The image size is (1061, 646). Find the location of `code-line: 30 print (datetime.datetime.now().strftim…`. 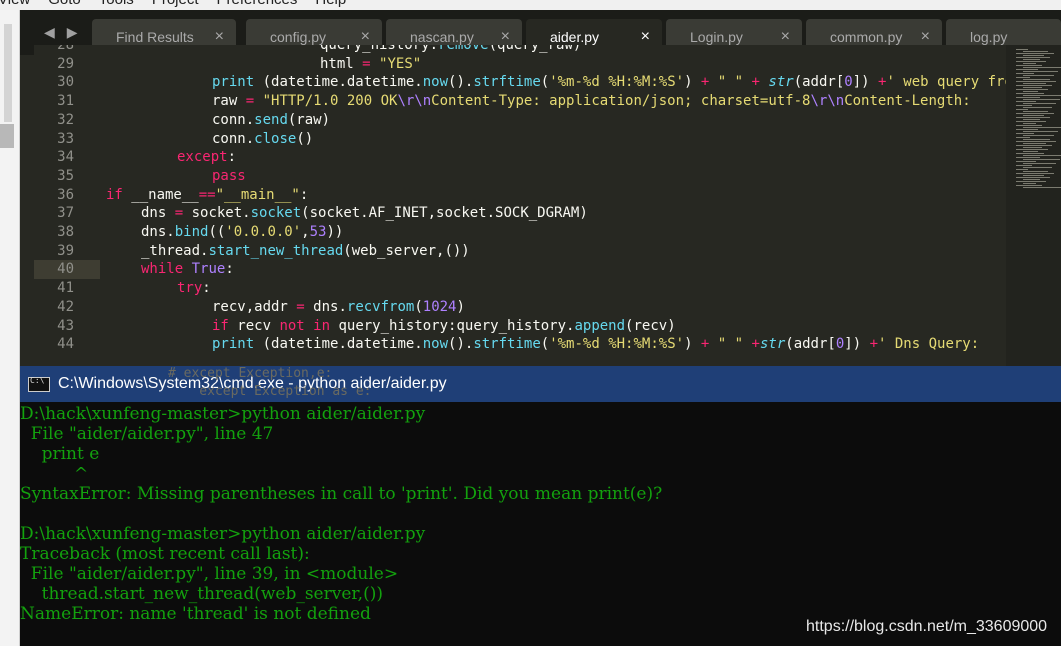

code-line: 30 print (datetime.datetime.now().strftim… is located at coordinates (537, 82).